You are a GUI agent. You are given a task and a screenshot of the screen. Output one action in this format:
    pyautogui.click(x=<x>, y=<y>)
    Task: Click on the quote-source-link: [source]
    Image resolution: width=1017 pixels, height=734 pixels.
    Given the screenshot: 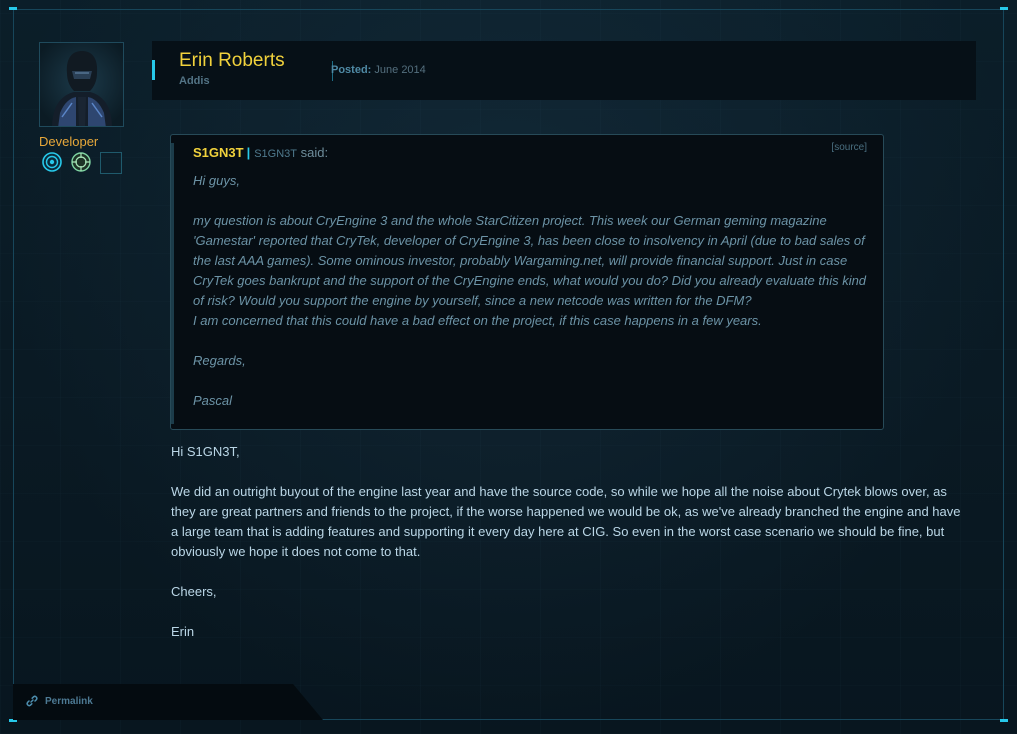 What is the action you would take?
    pyautogui.click(x=849, y=147)
    